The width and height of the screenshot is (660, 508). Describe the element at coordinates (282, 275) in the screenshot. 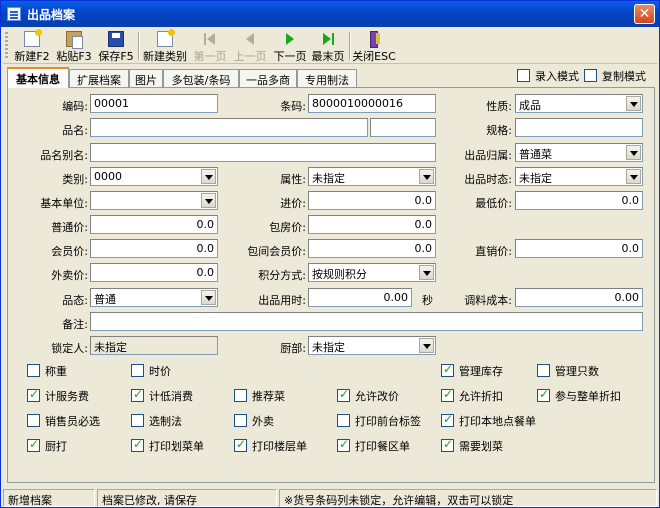

I see `points-label: 积分方式:` at that location.